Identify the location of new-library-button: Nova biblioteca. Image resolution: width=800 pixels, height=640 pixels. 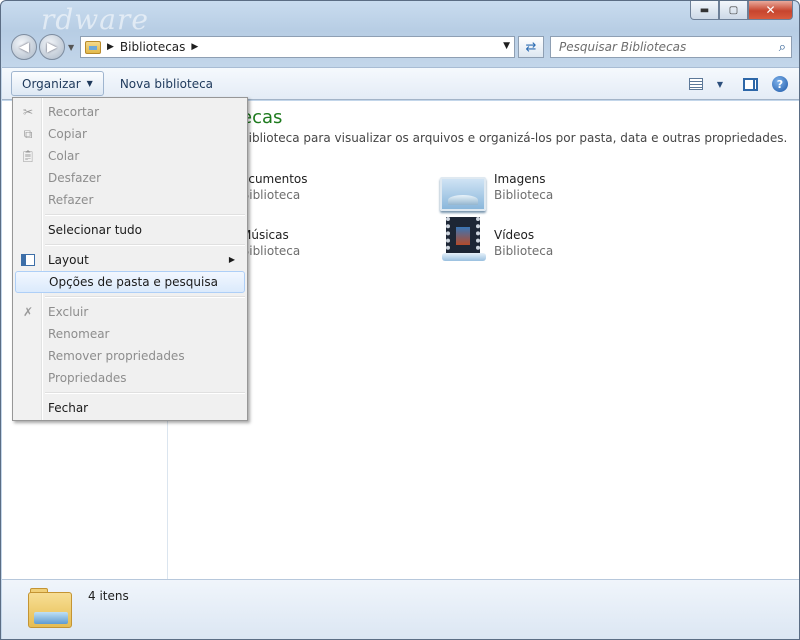
(166, 83).